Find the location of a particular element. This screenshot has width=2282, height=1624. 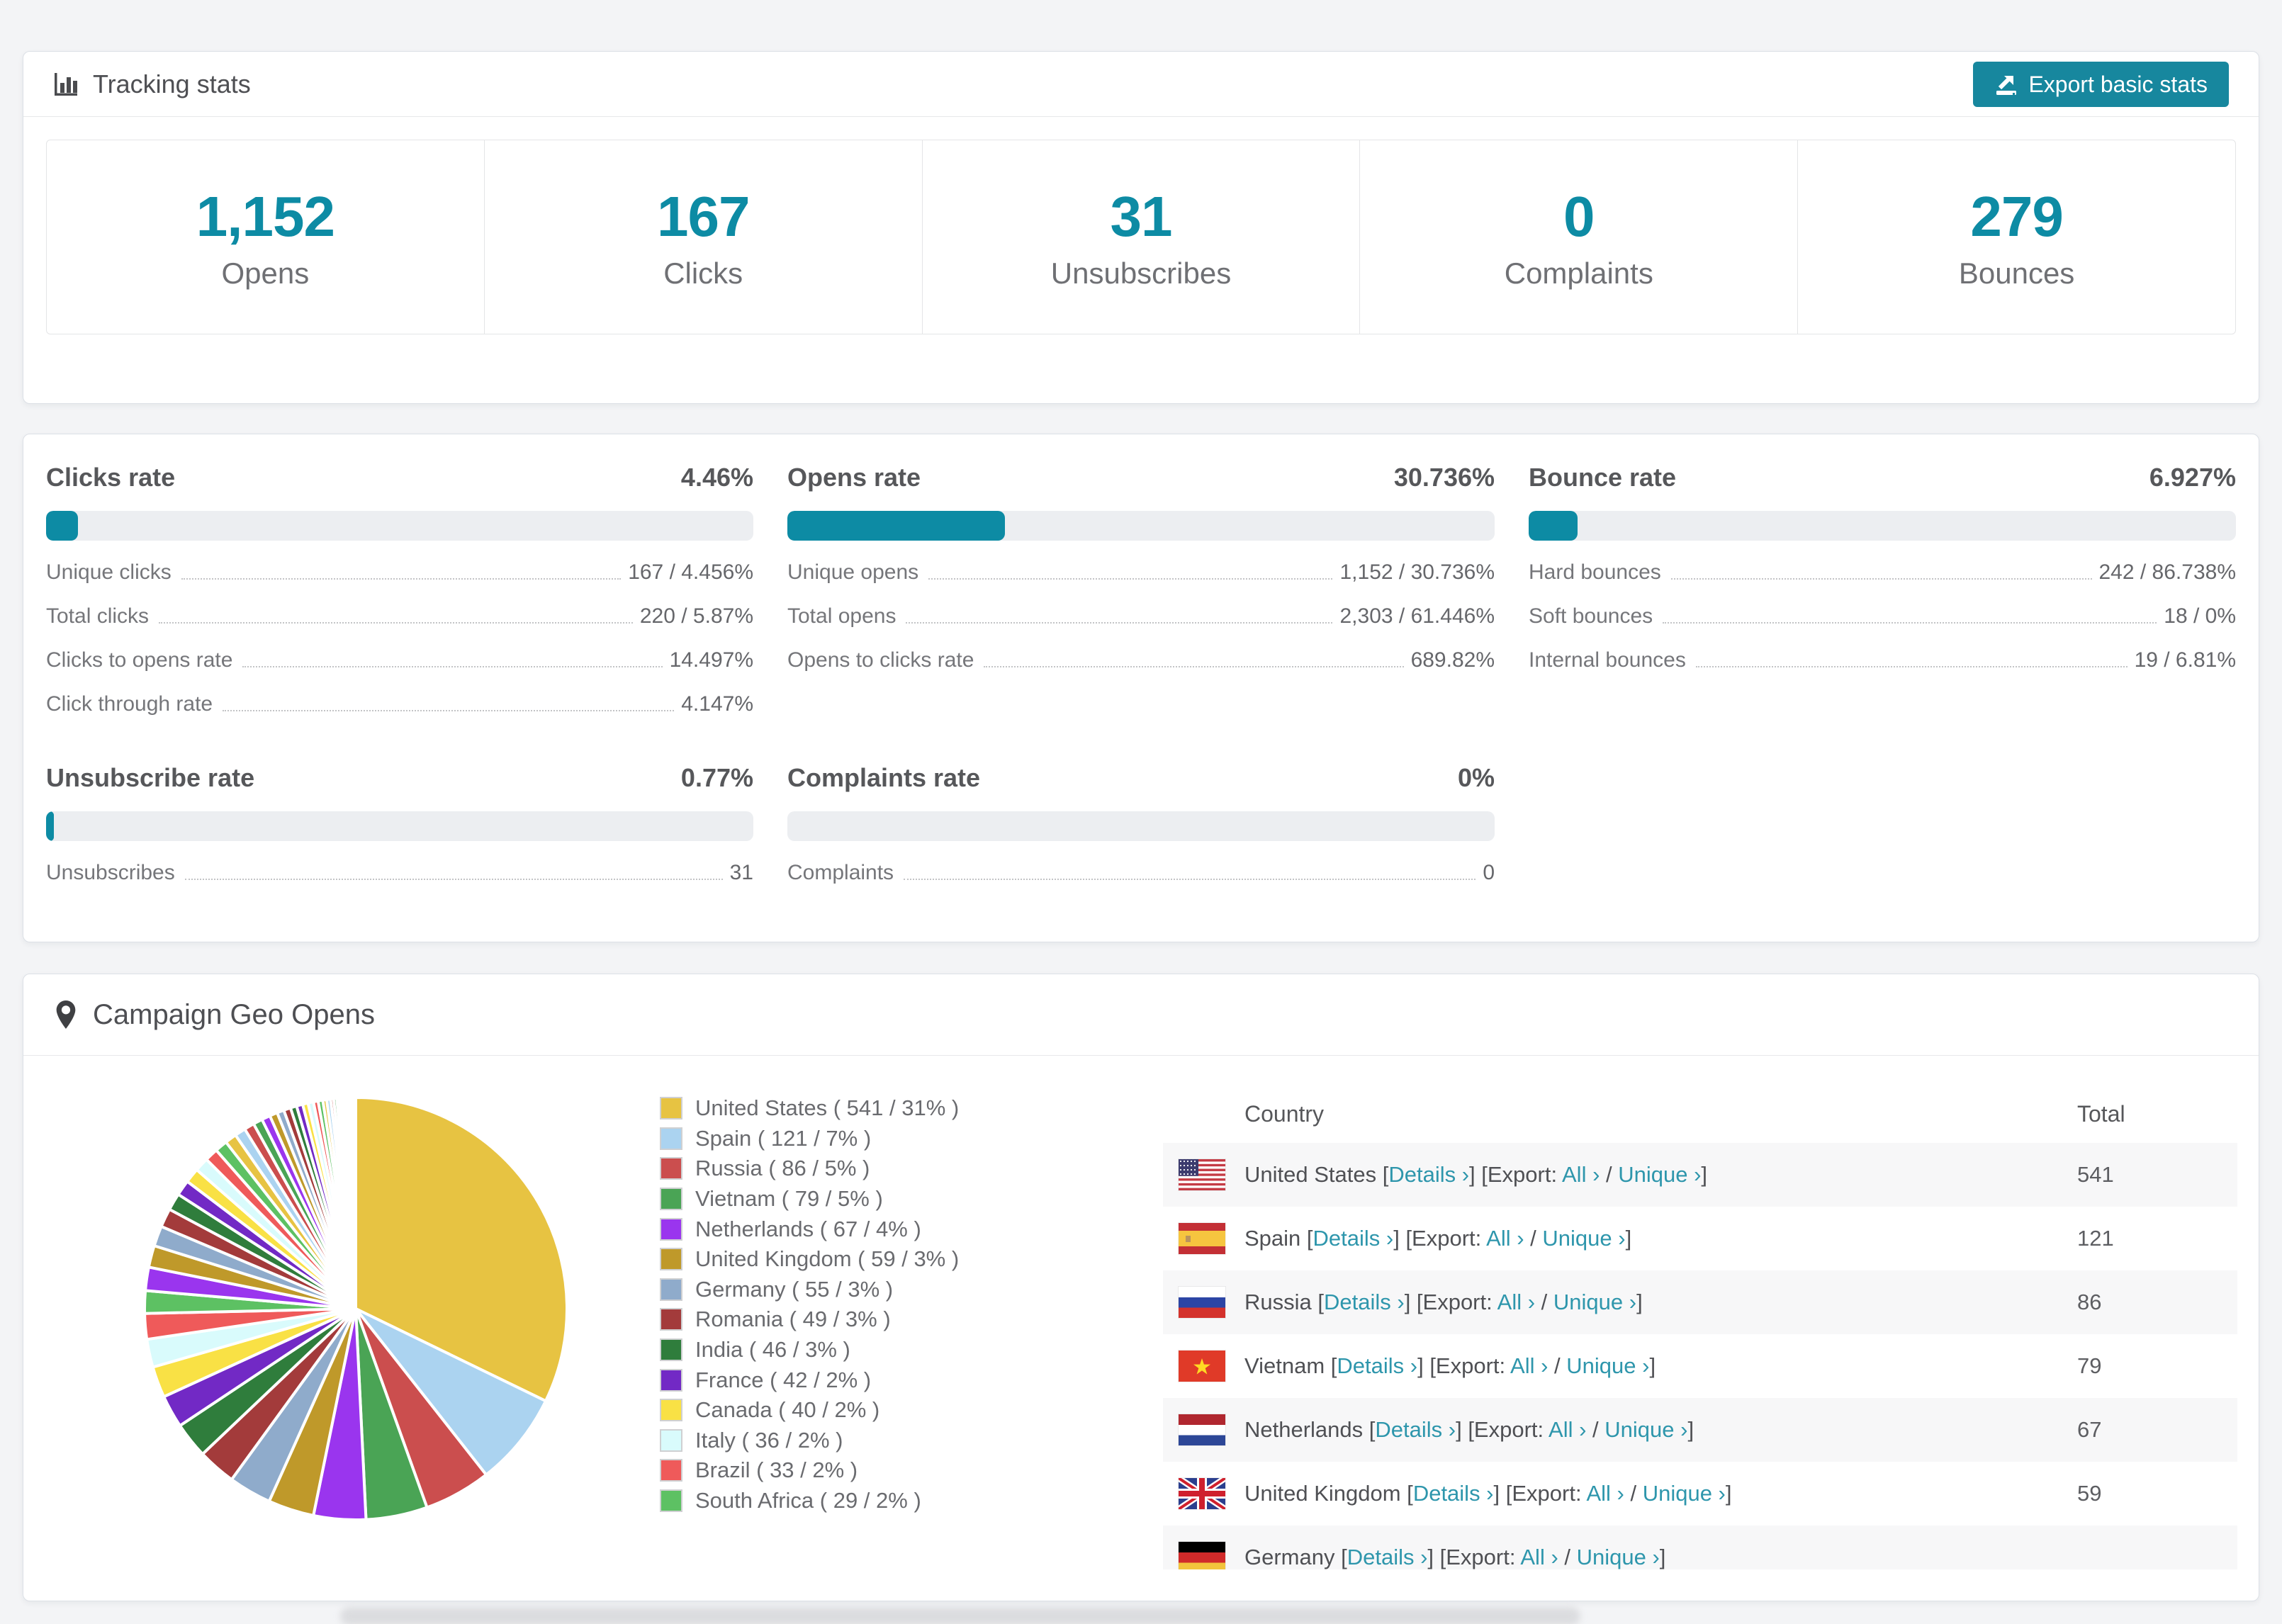

rate-row: Complaints 0 is located at coordinates (1141, 873).